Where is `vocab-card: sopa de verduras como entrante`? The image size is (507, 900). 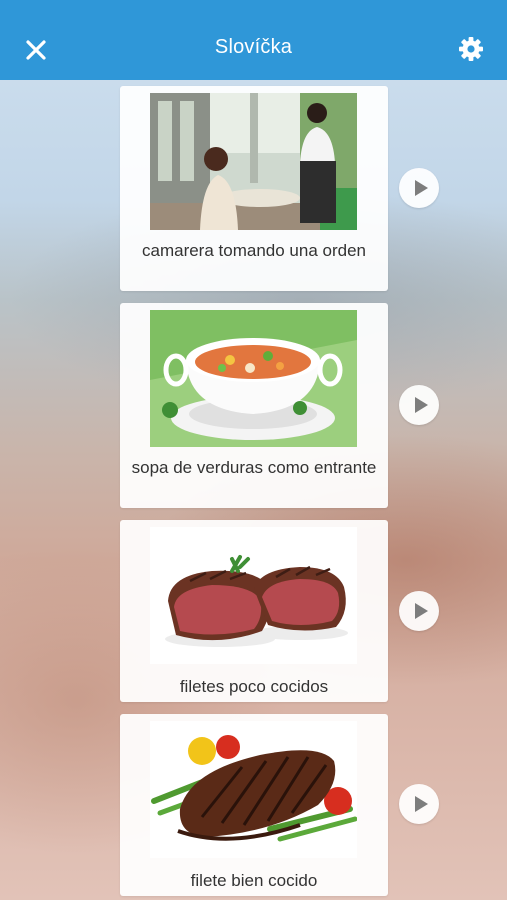 vocab-card: sopa de verduras como entrante is located at coordinates (254, 405).